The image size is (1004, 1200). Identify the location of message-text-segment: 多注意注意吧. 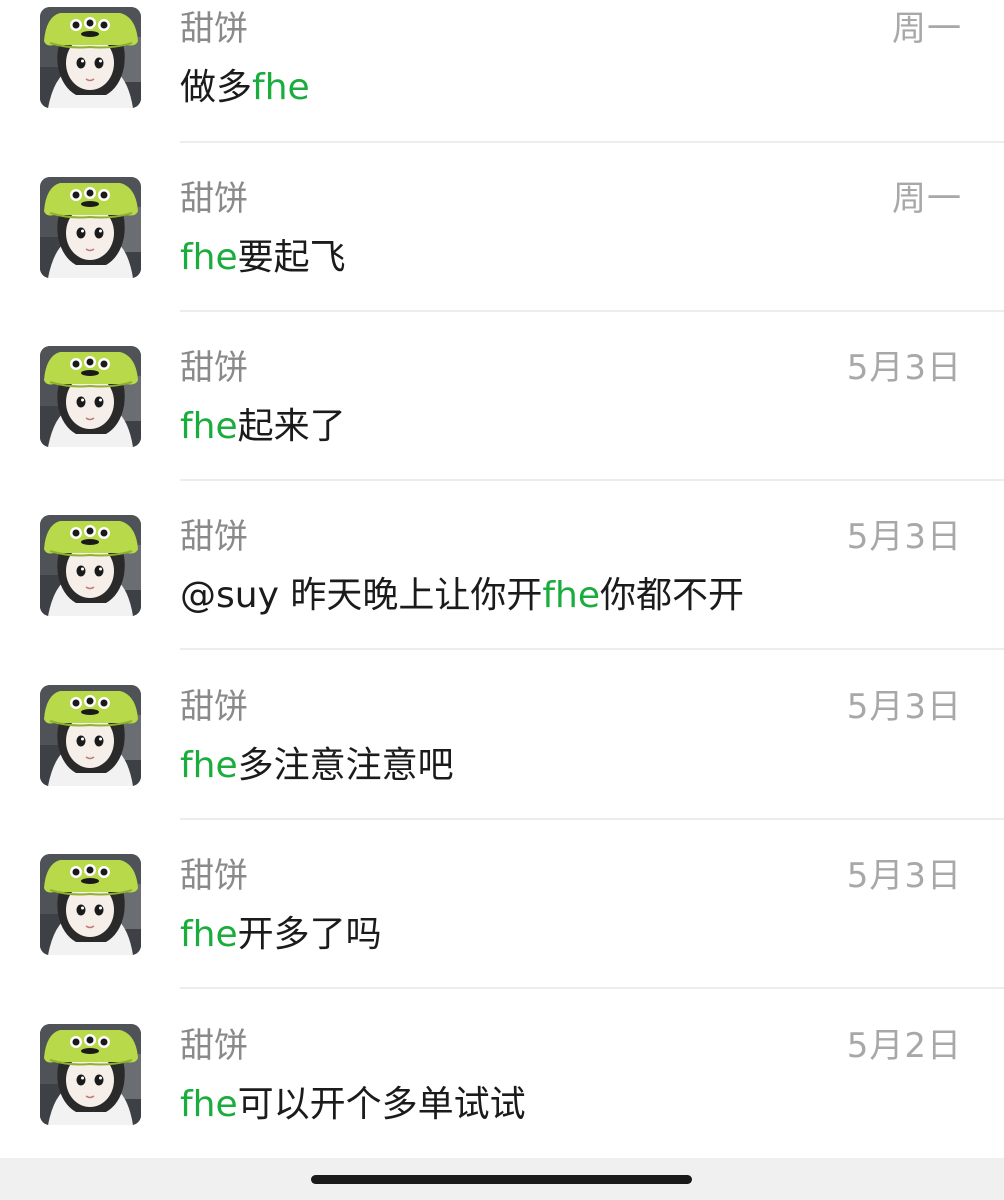
(345, 765).